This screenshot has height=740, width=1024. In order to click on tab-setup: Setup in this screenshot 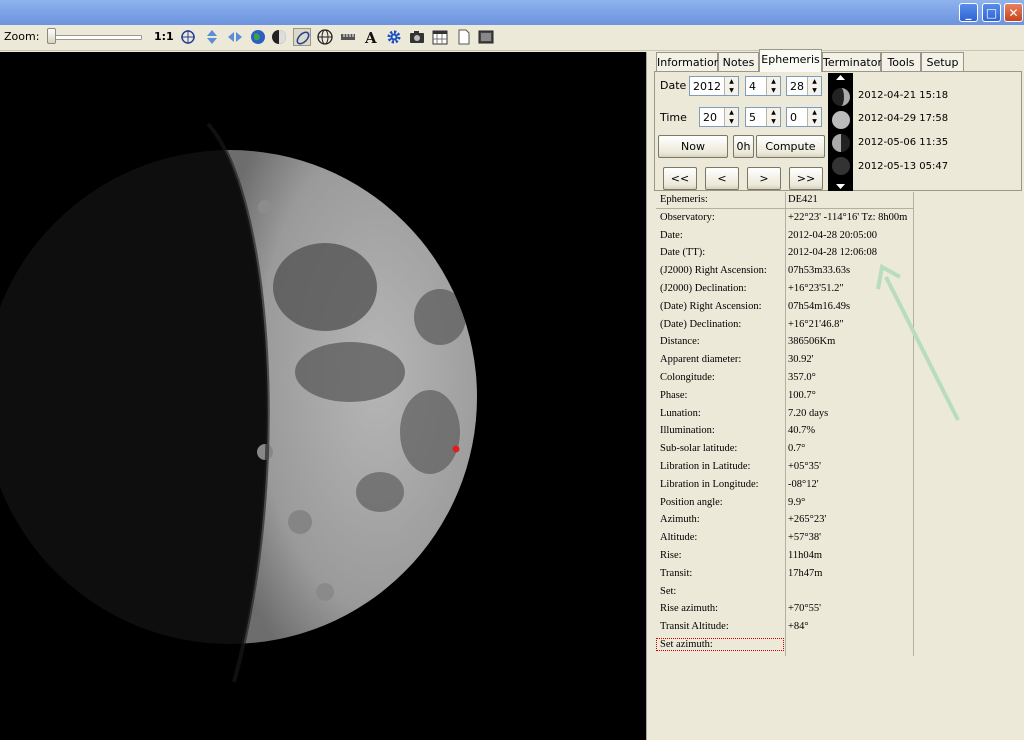, I will do `click(942, 61)`.